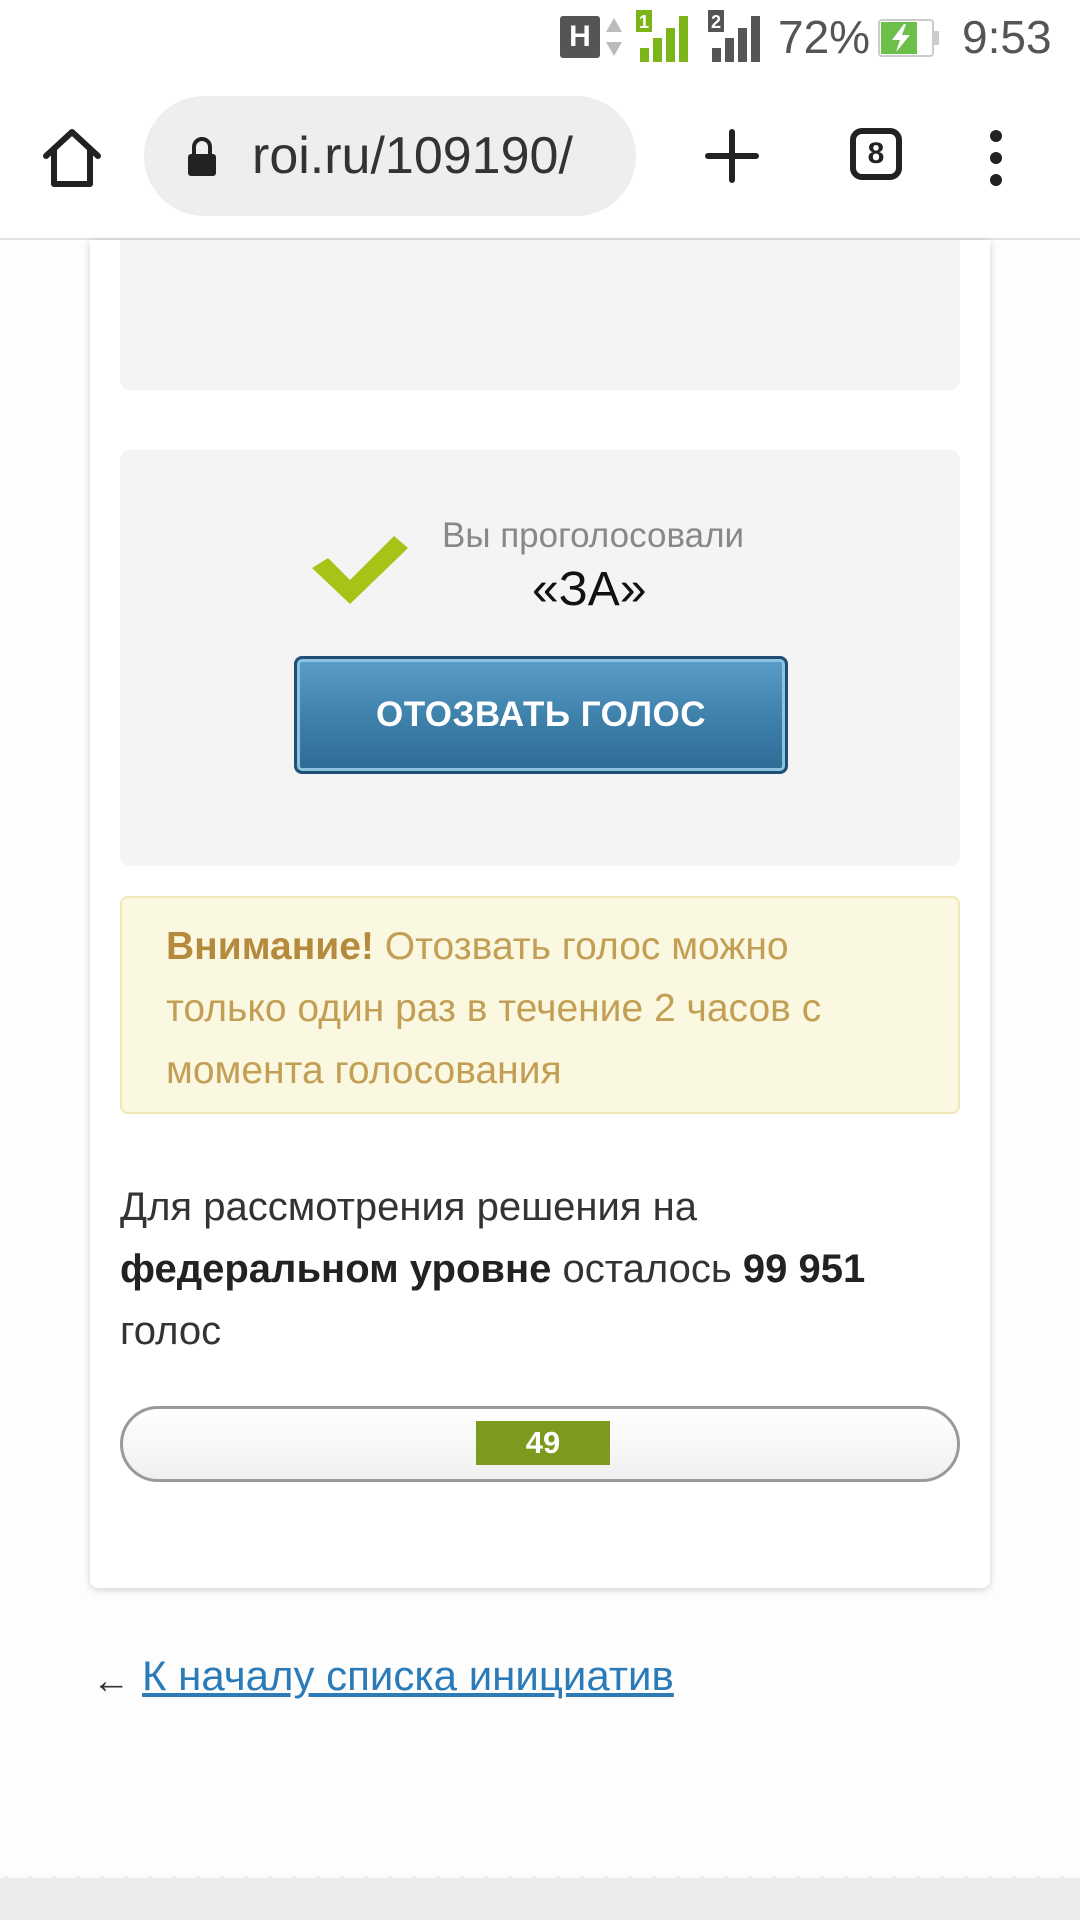  Describe the element at coordinates (662, 36) in the screenshot. I see `sim1-signal-icon: 1` at that location.